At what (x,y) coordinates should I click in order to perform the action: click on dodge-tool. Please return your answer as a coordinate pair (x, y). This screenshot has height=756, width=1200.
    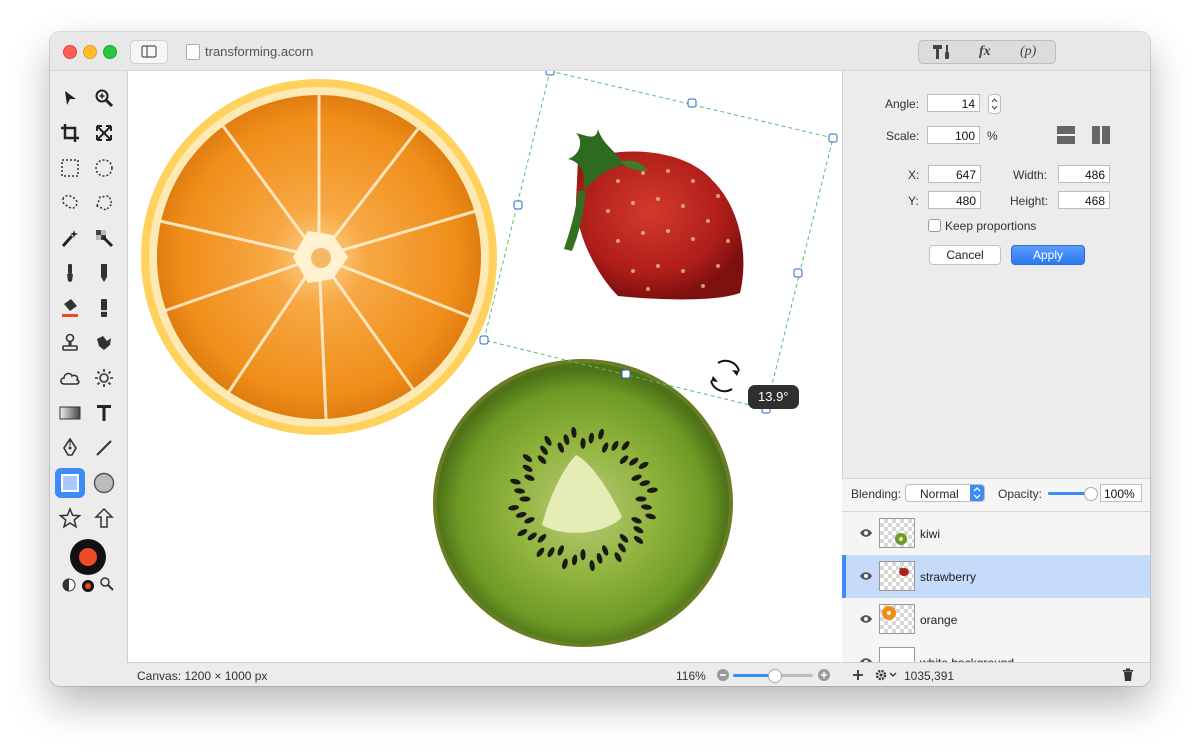
    Looking at the image, I should click on (104, 378).